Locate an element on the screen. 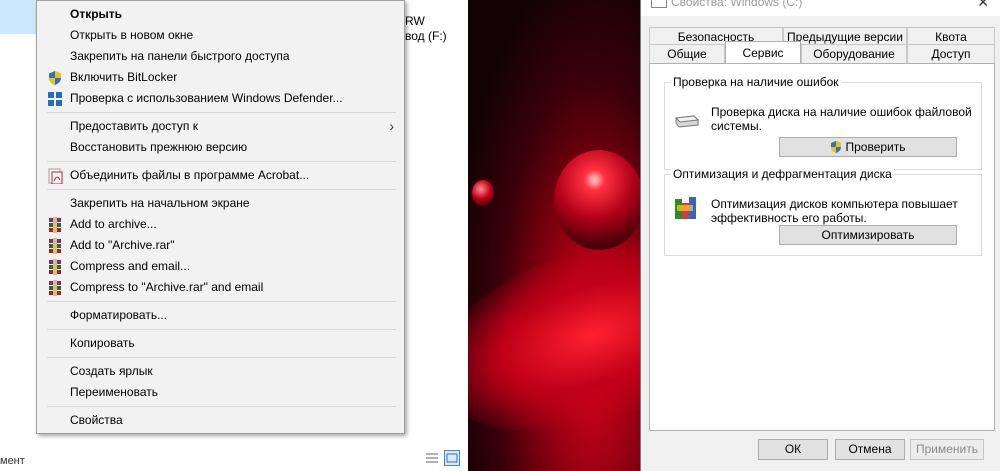  view-toggle is located at coordinates (442, 458).